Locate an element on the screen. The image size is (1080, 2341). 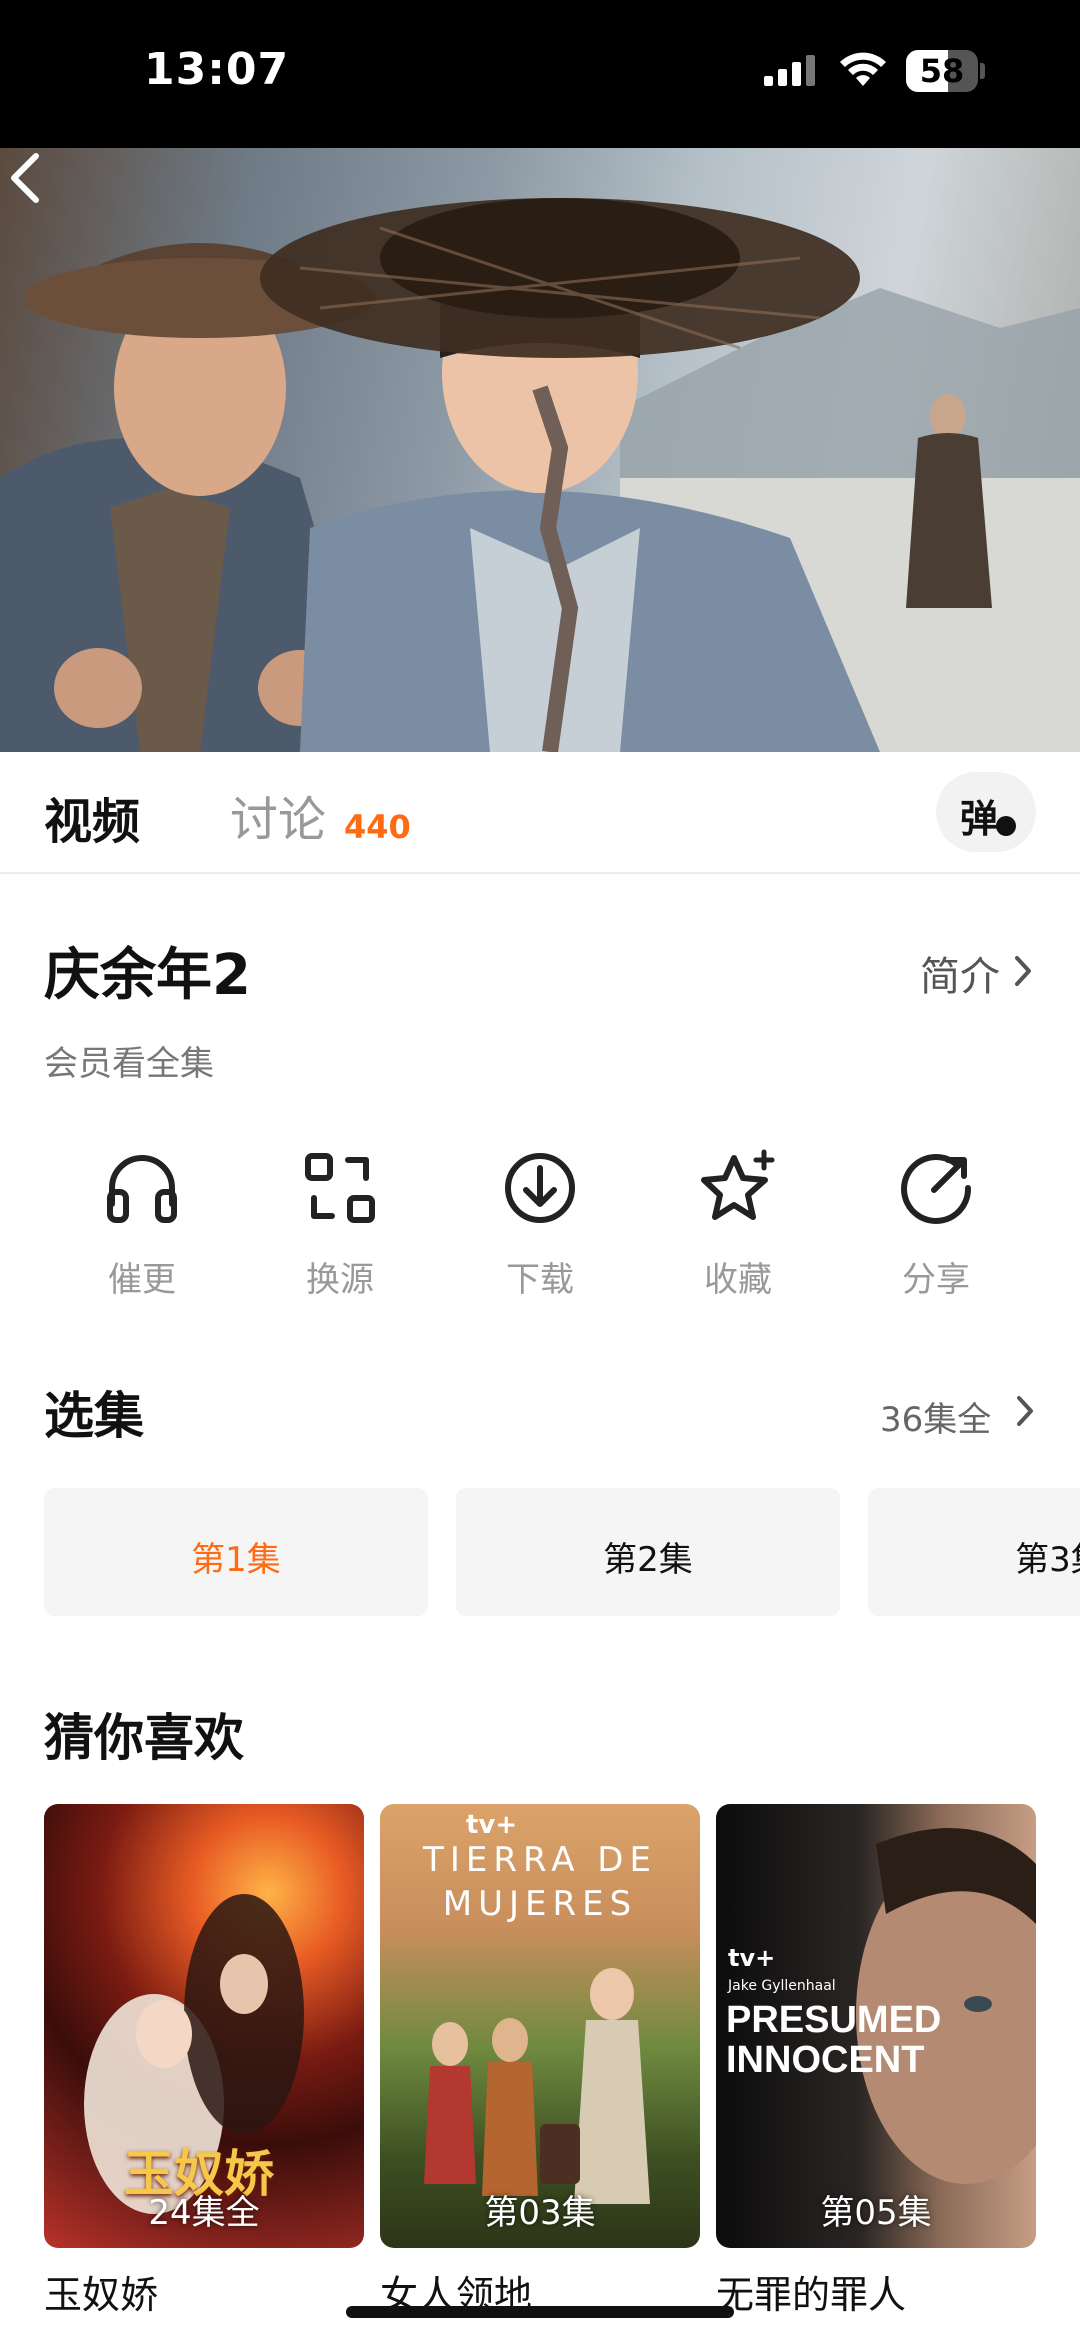
episode-item-2: 第2集 is located at coordinates (648, 1552).